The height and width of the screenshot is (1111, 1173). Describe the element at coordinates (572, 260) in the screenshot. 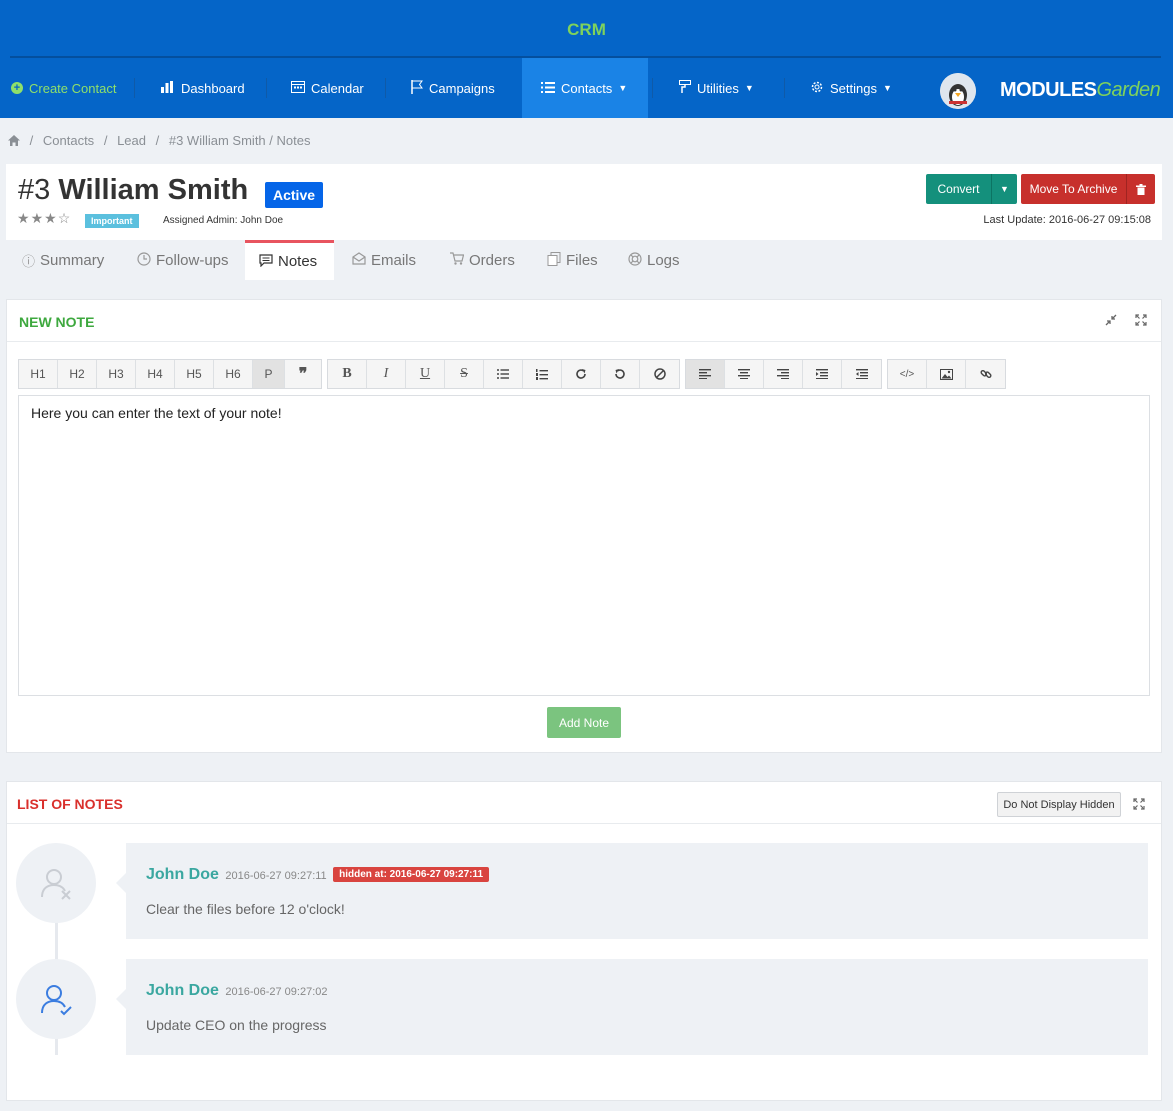

I see `tab-files: Files` at that location.